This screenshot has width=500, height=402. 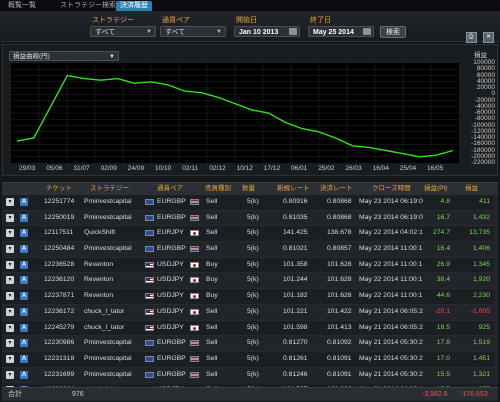 I want to click on tab-strategy-search: ストラテジー検索, so click(x=88, y=6).